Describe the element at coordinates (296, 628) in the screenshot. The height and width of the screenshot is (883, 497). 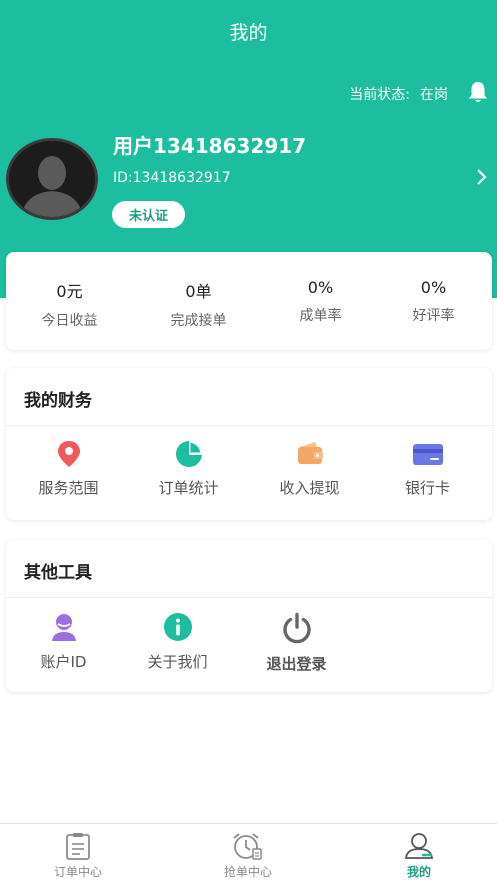
I see `power-icon` at that location.